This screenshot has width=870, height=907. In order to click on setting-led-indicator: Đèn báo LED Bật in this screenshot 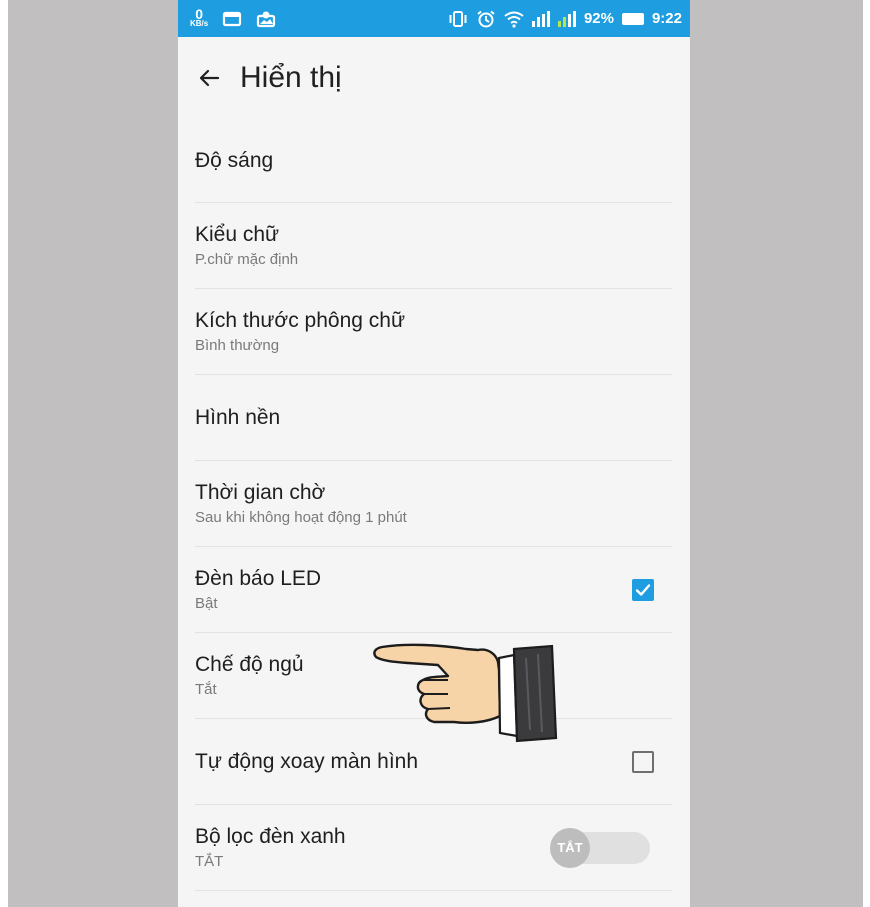, I will do `click(433, 590)`.